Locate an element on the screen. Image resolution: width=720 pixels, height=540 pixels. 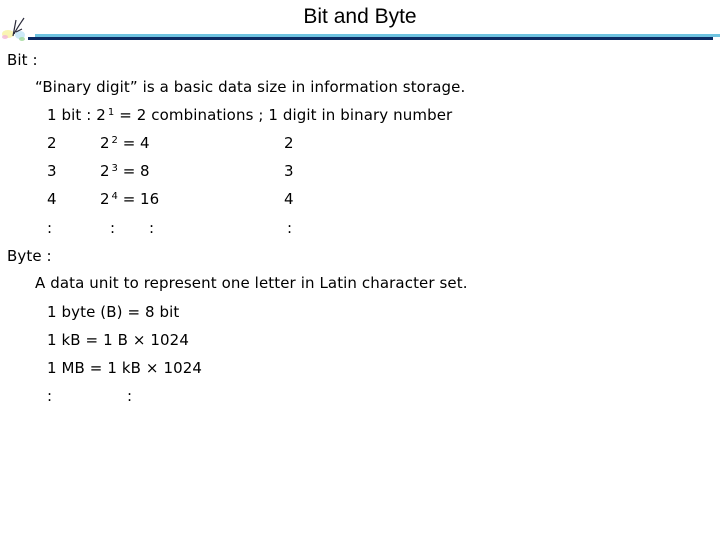
header-rule-dark is located at coordinates (370, 38).